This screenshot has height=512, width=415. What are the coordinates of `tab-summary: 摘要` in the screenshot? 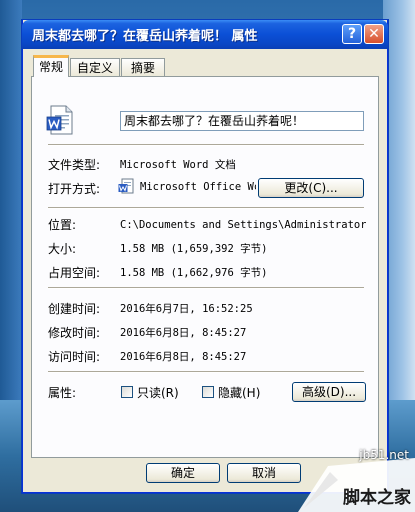 It's located at (143, 67).